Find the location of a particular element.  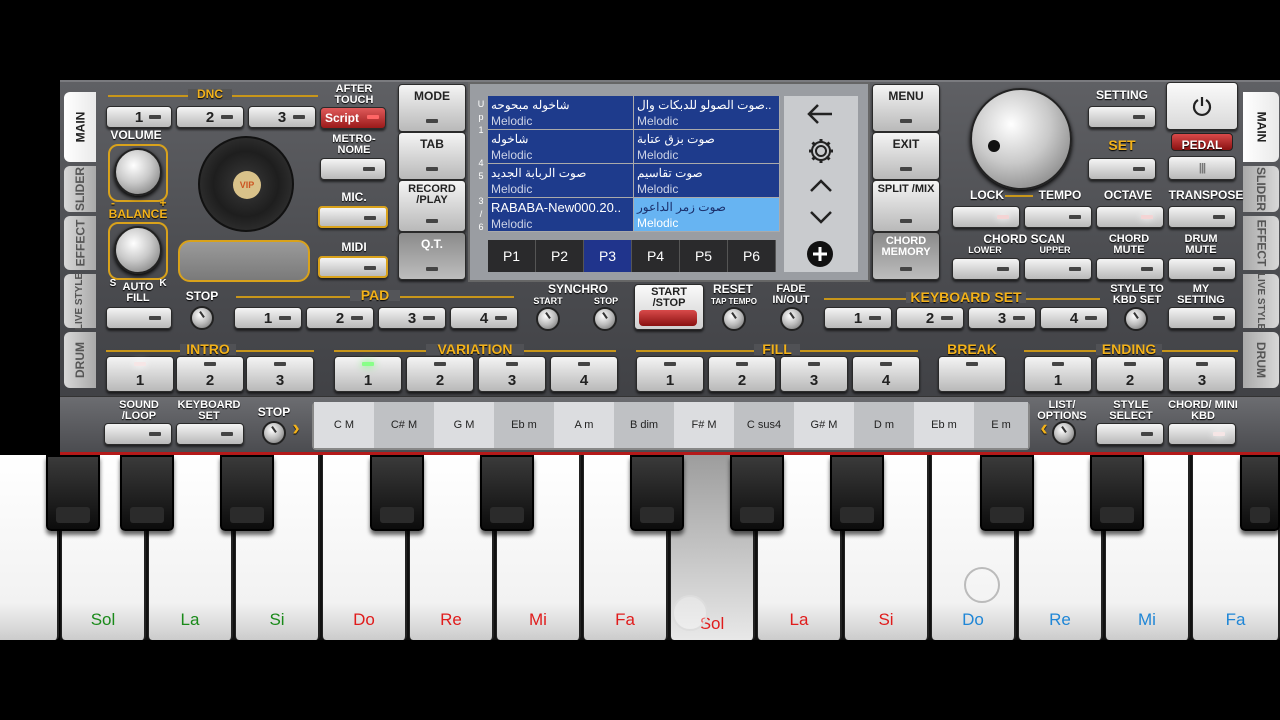

pedal-button: ||| is located at coordinates (1202, 168).